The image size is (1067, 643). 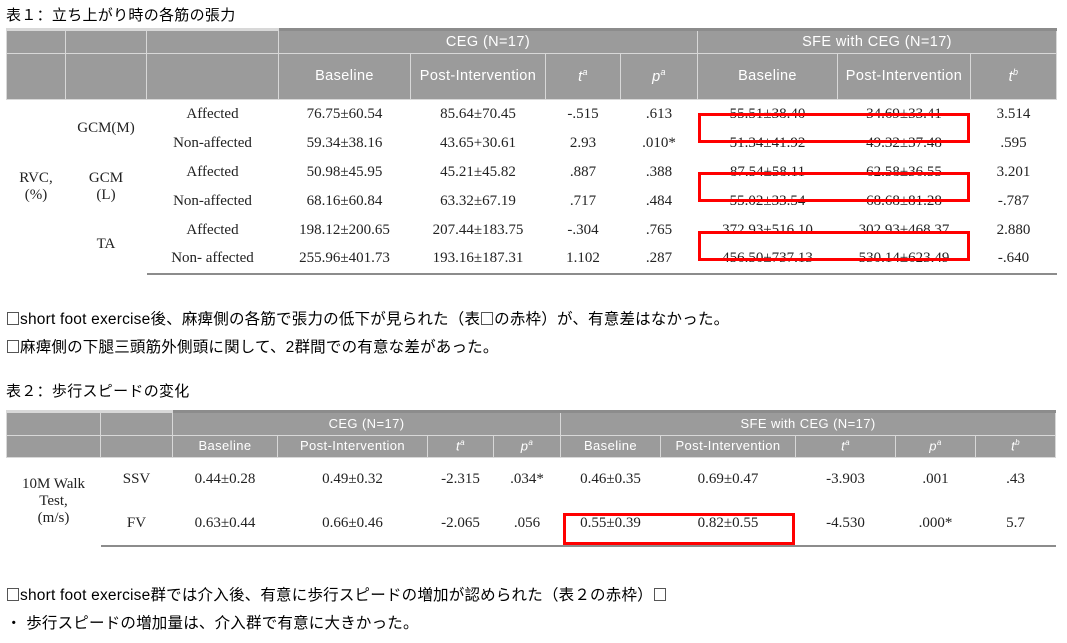 What do you see at coordinates (527, 524) in the screenshot?
I see `t2-r1-ceg-p: .056` at bounding box center [527, 524].